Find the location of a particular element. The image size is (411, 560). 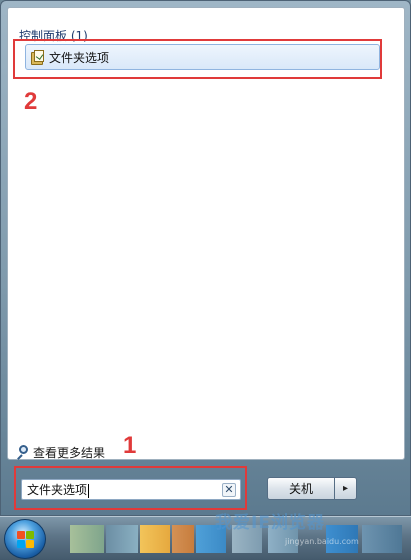

watermark-url: jingyan.baidu.com is located at coordinates (322, 541).